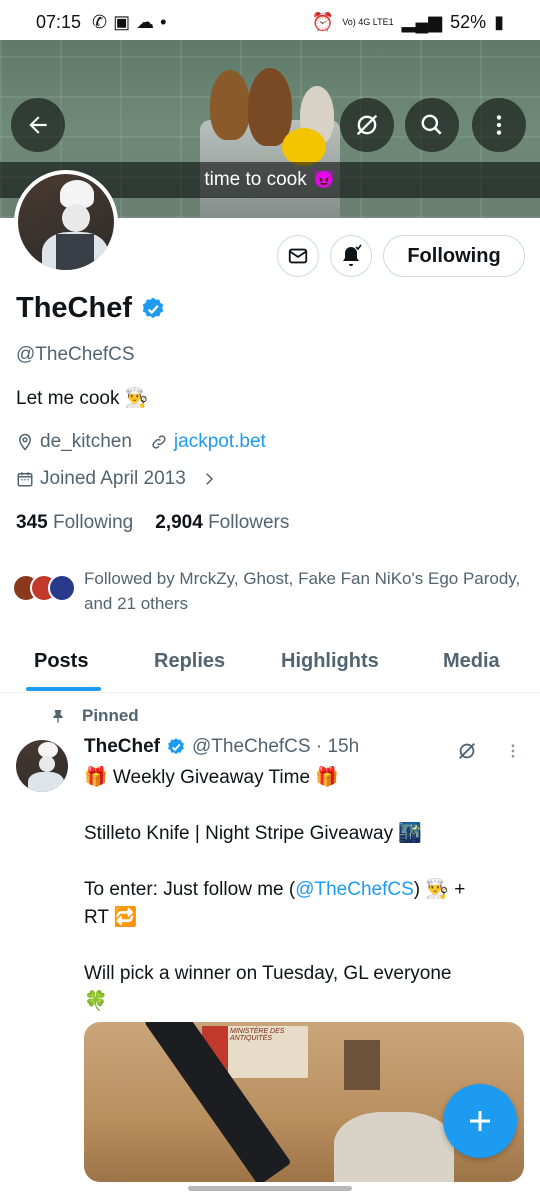  I want to click on tab-replies: Replies, so click(189, 661).